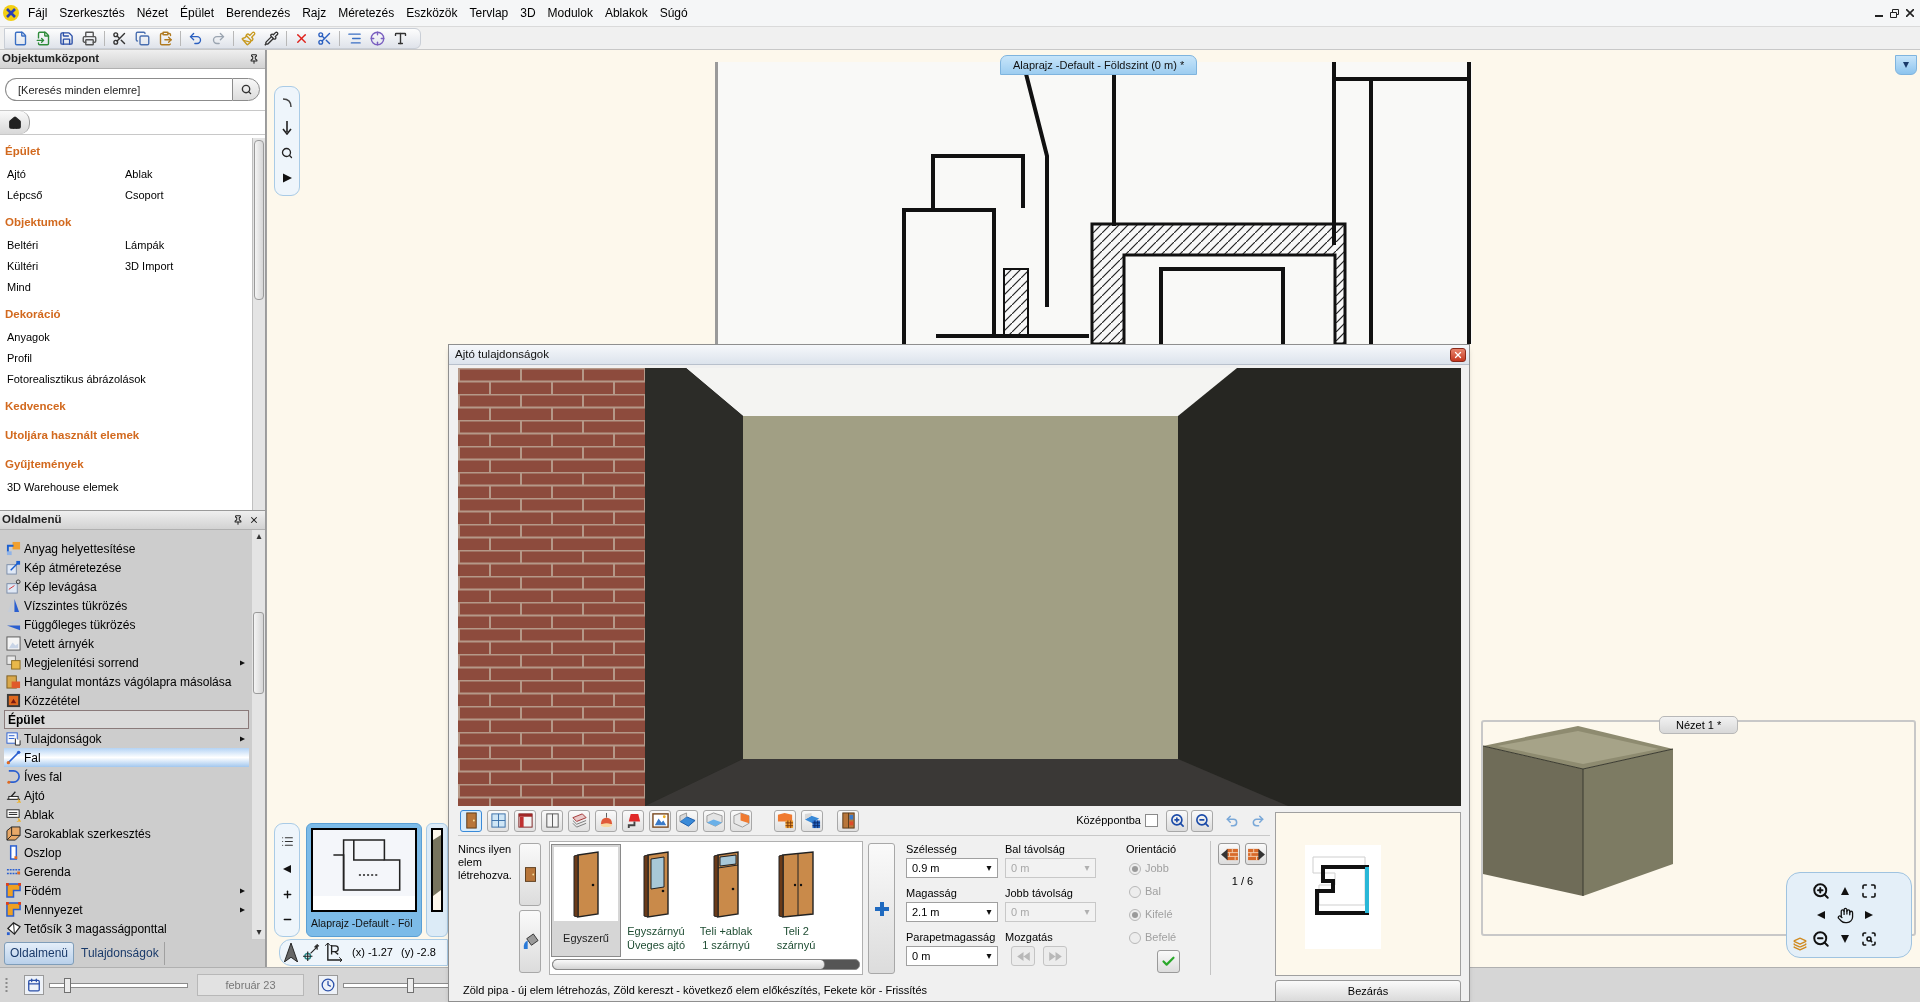  What do you see at coordinates (258, 932) in the screenshot?
I see `scroll-down-icon` at bounding box center [258, 932].